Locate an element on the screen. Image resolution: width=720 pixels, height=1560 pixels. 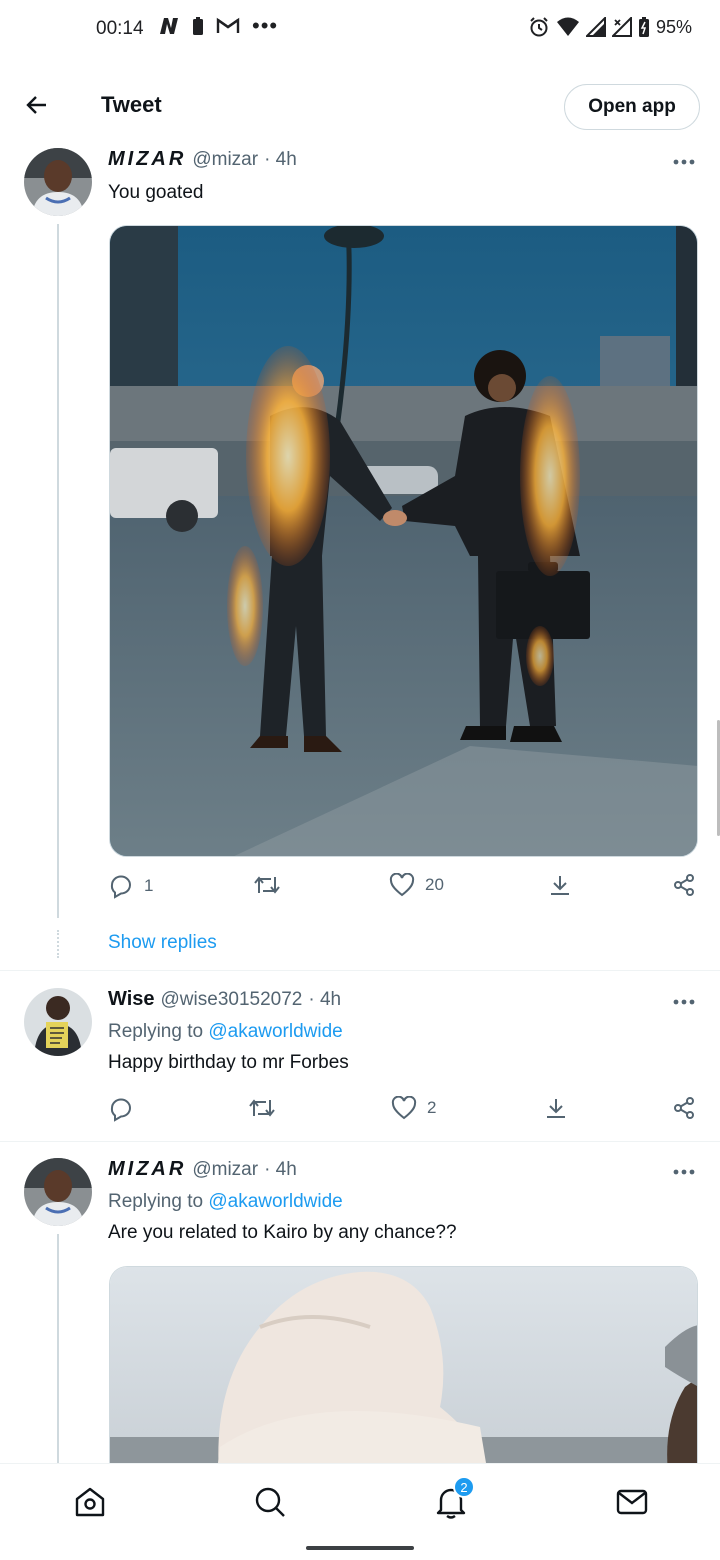
top-header: Tweet Open app is located at coordinates (360, 106).